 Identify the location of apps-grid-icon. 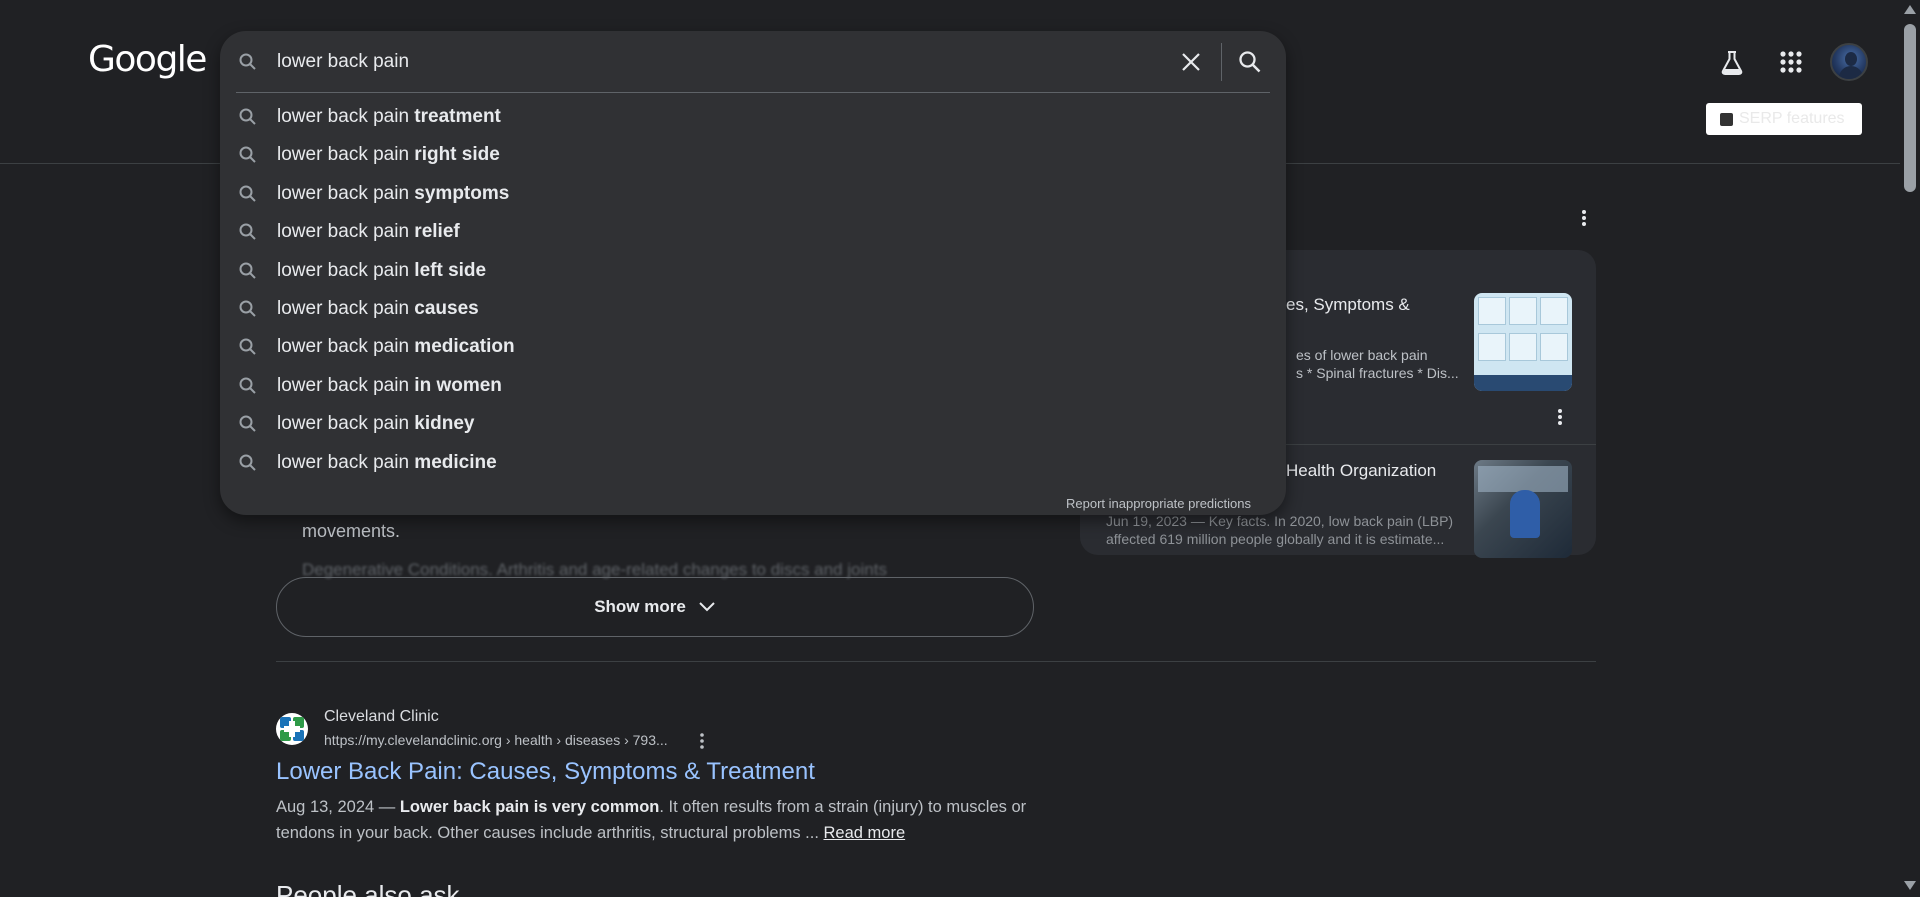
(1791, 62).